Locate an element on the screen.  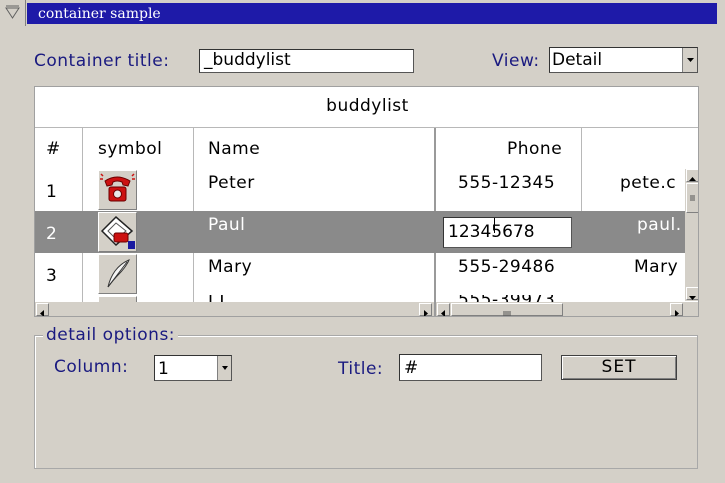
row-email: paul. is located at coordinates (659, 225).